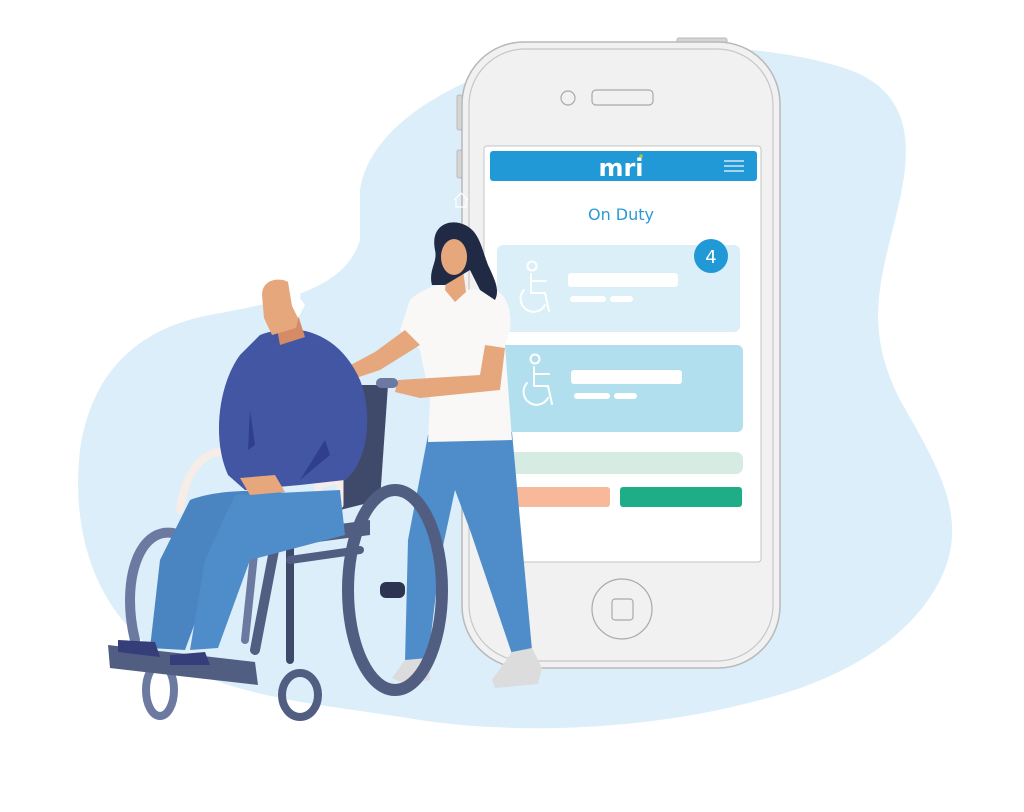 This screenshot has height=812, width=1024. I want to click on card-background, so click(621, 388).